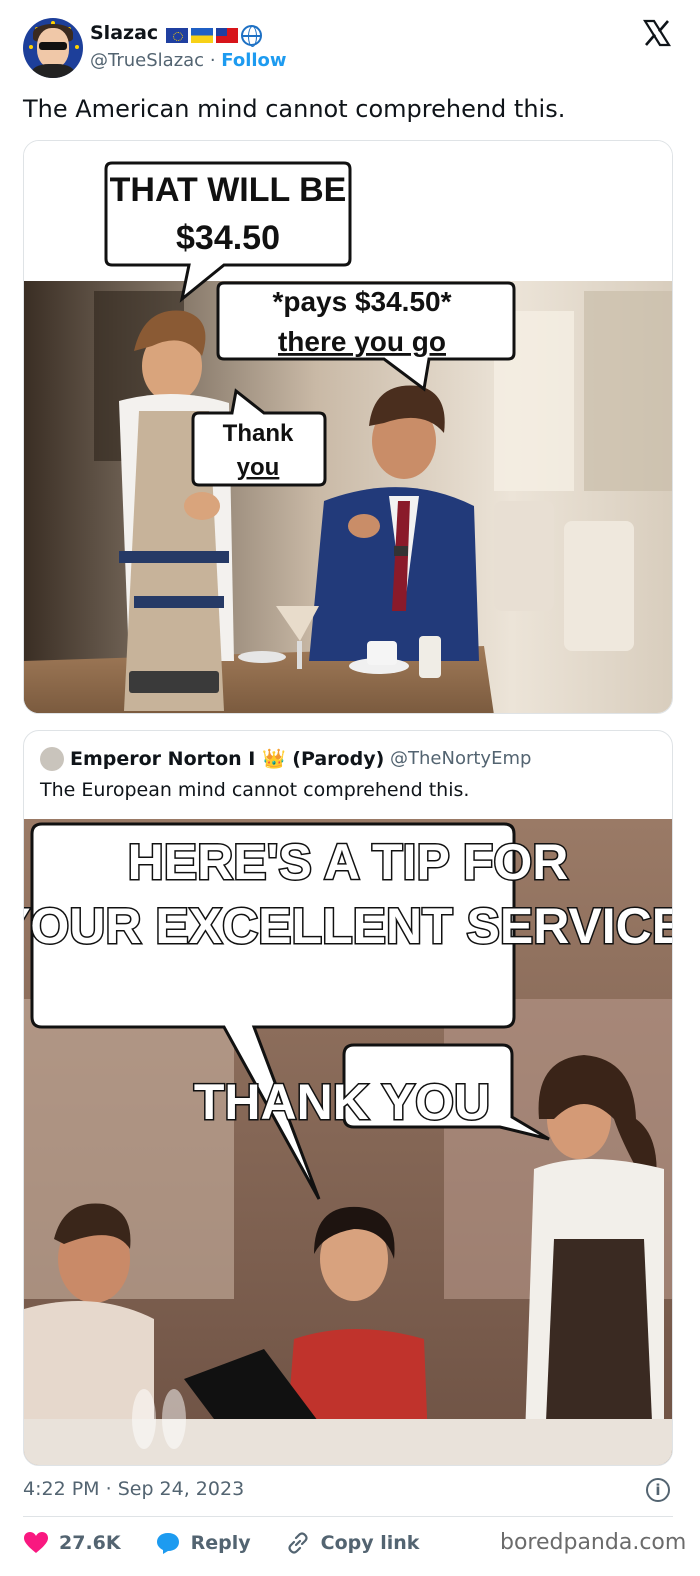 Image resolution: width=700 pixels, height=1576 pixels. What do you see at coordinates (61, 1489) in the screenshot?
I see `tweet-time: 4:22 PM` at bounding box center [61, 1489].